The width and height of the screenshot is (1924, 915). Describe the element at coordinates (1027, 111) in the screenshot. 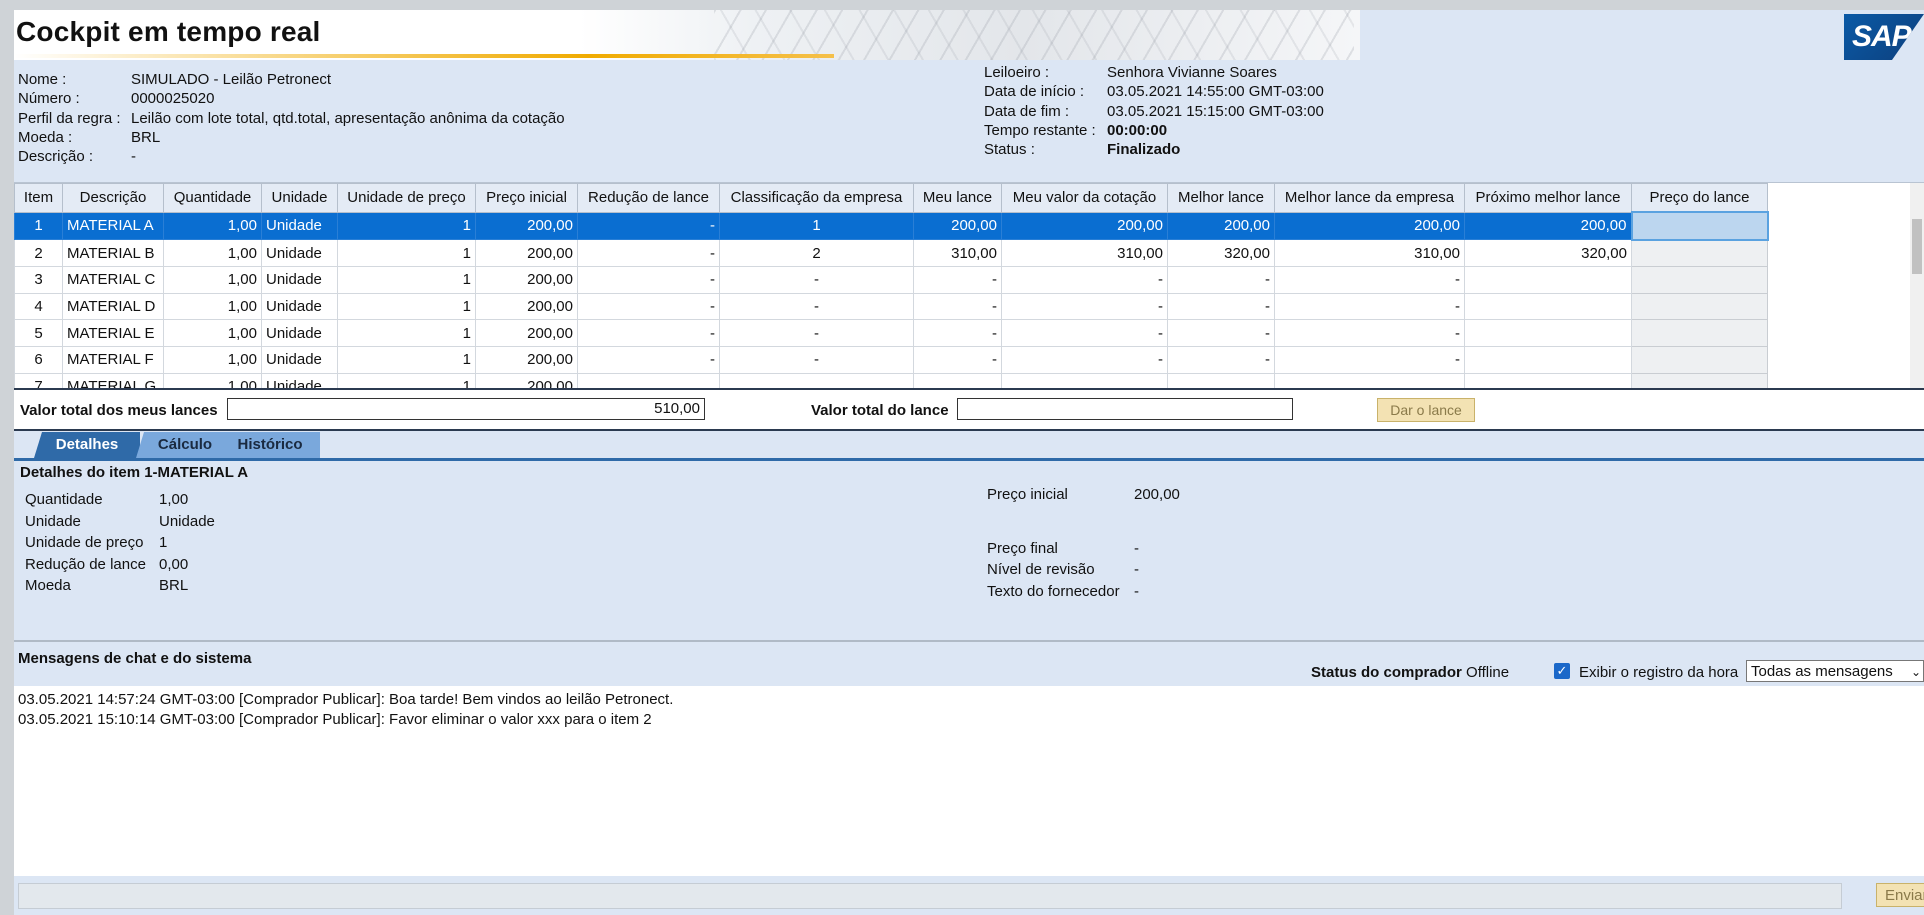

I see `info-label: Data de fim :` at that location.